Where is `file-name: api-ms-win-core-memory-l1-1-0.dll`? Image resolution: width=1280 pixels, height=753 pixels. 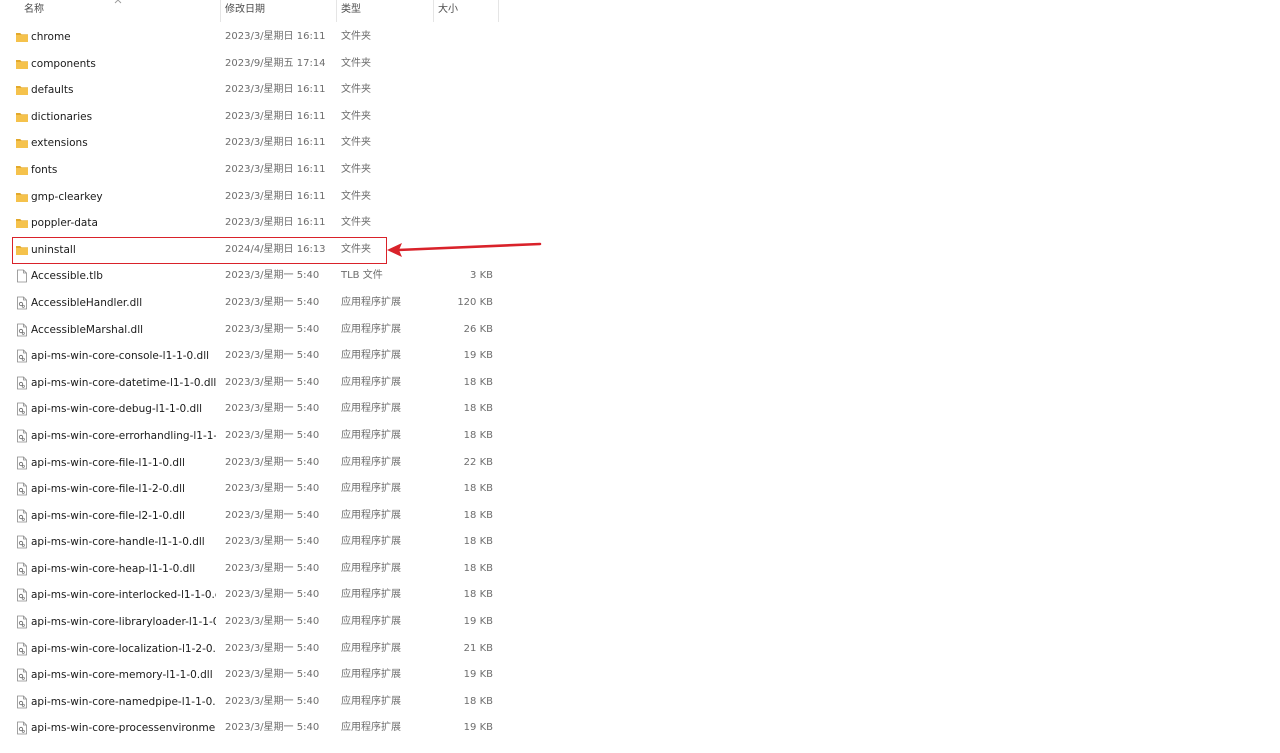
file-name: api-ms-win-core-memory-l1-1-0.dll is located at coordinates (122, 675).